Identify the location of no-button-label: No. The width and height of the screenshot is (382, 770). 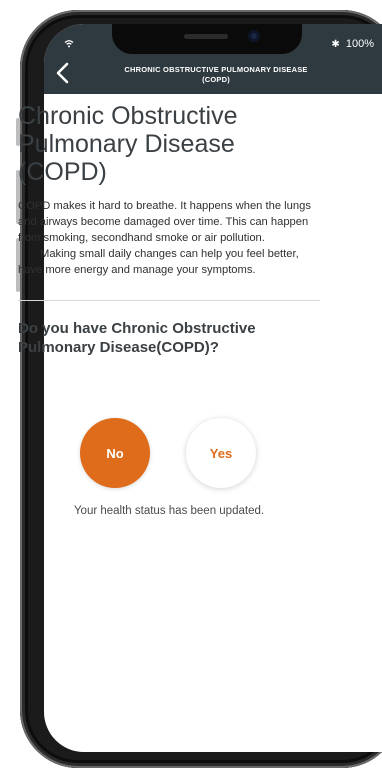
(115, 453).